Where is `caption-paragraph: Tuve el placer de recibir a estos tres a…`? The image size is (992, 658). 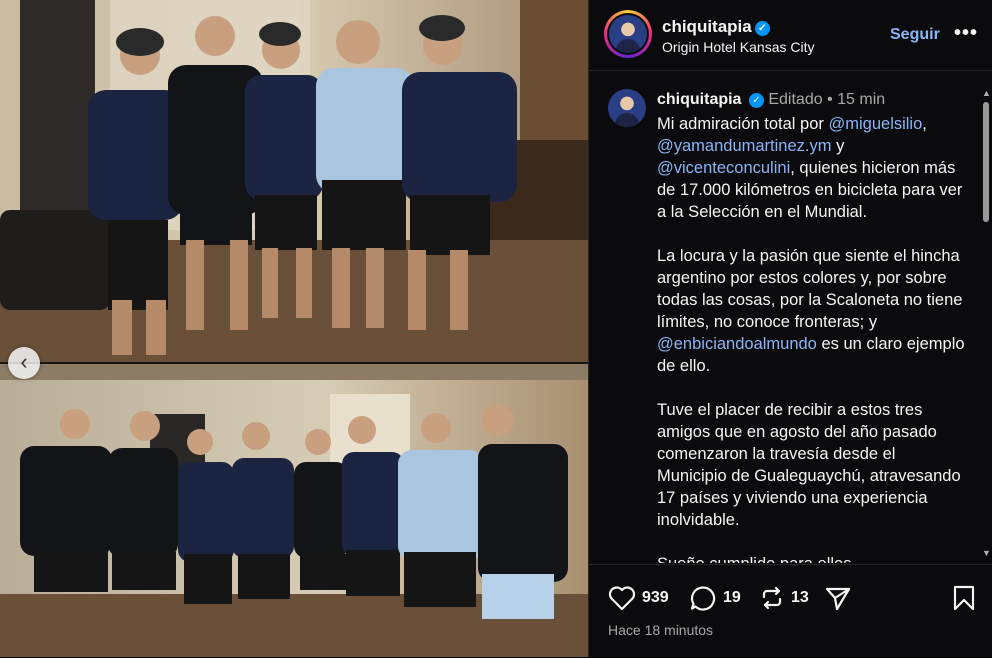
caption-paragraph: Tuve el placer de recibir a estos tres a… is located at coordinates (812, 465).